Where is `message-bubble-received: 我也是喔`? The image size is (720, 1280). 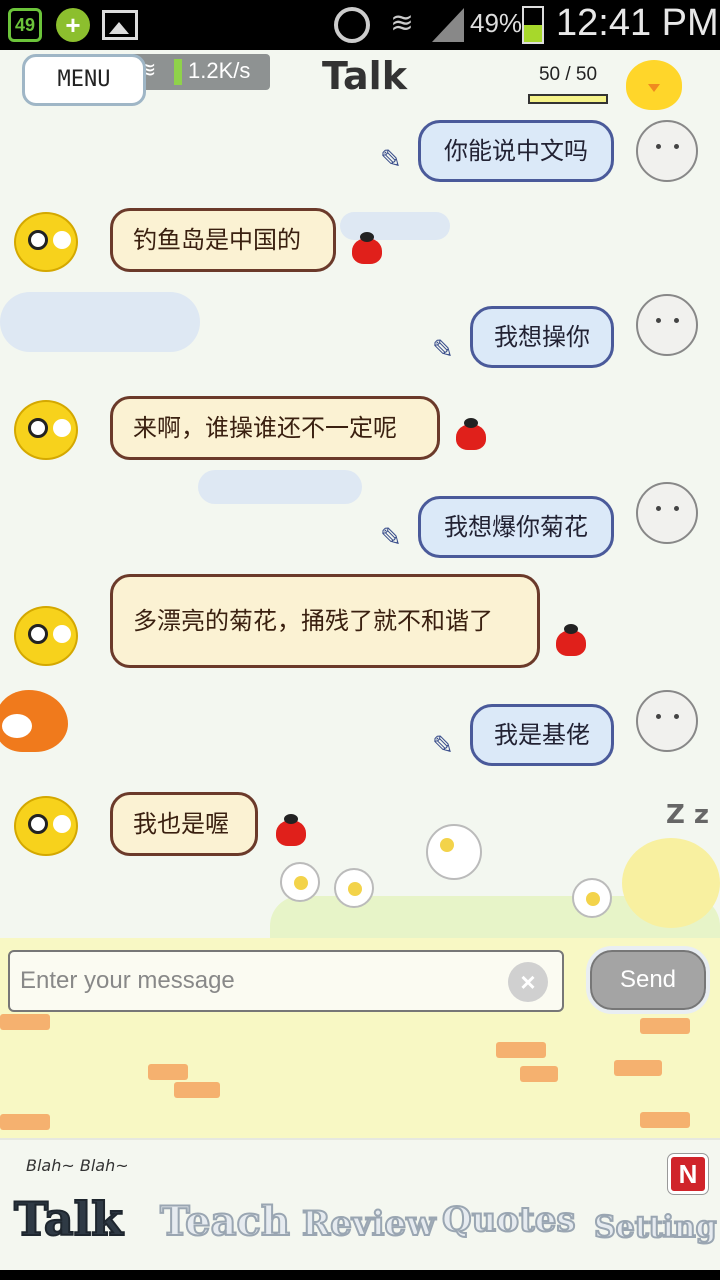
message-bubble-received: 我也是喔 is located at coordinates (184, 824).